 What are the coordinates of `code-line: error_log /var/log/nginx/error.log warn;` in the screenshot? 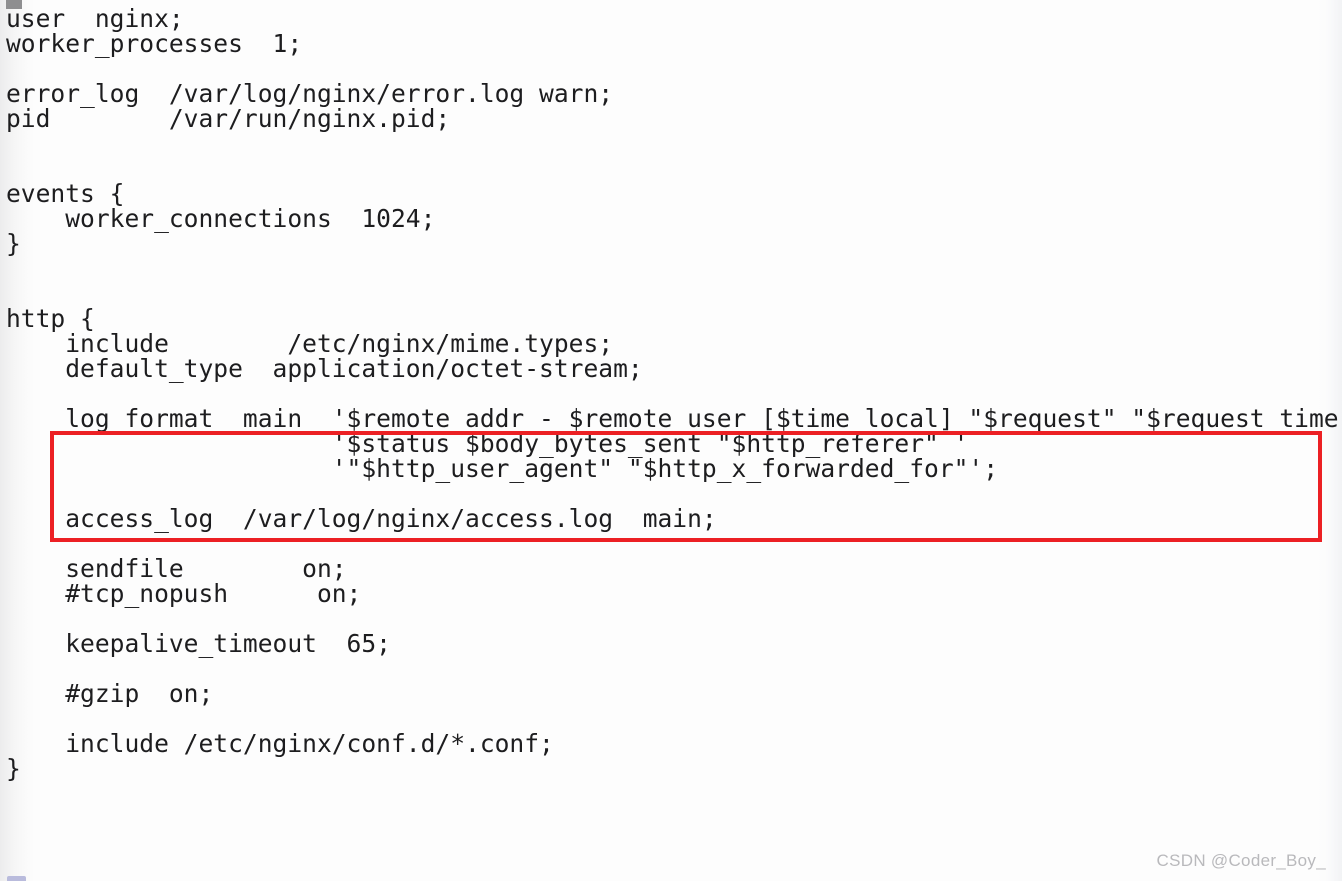 It's located at (310, 93).